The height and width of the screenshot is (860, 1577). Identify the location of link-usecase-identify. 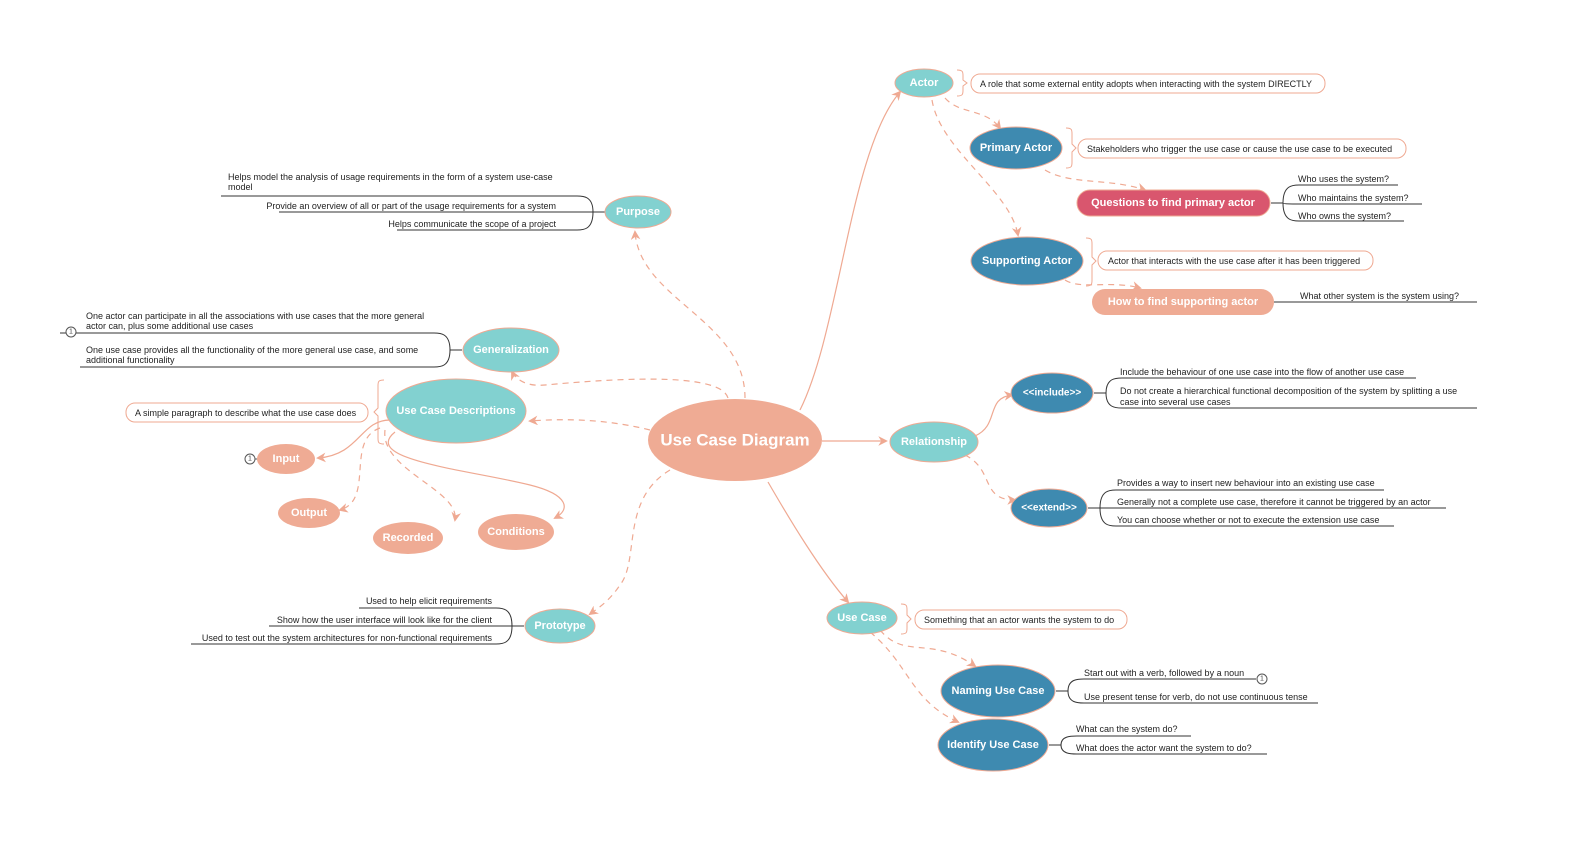
(914, 677).